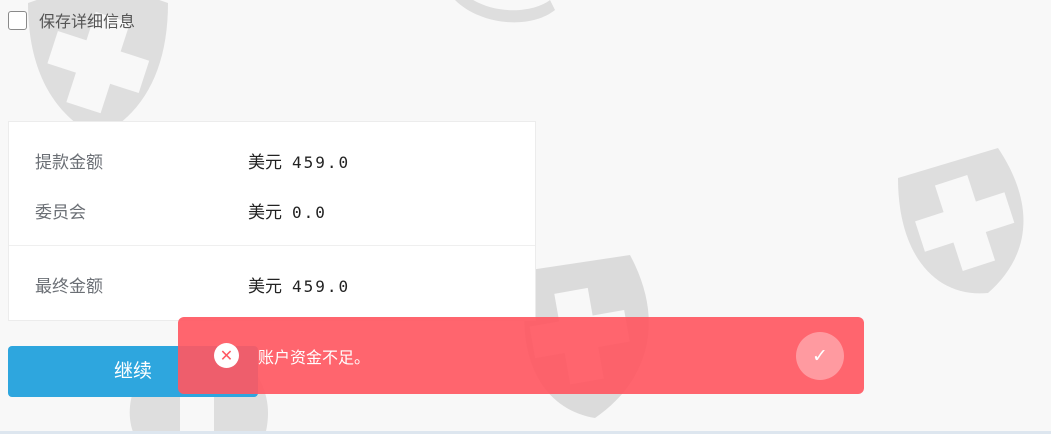 Image resolution: width=1051 pixels, height=434 pixels. I want to click on summary-label: 最终金额, so click(69, 287).